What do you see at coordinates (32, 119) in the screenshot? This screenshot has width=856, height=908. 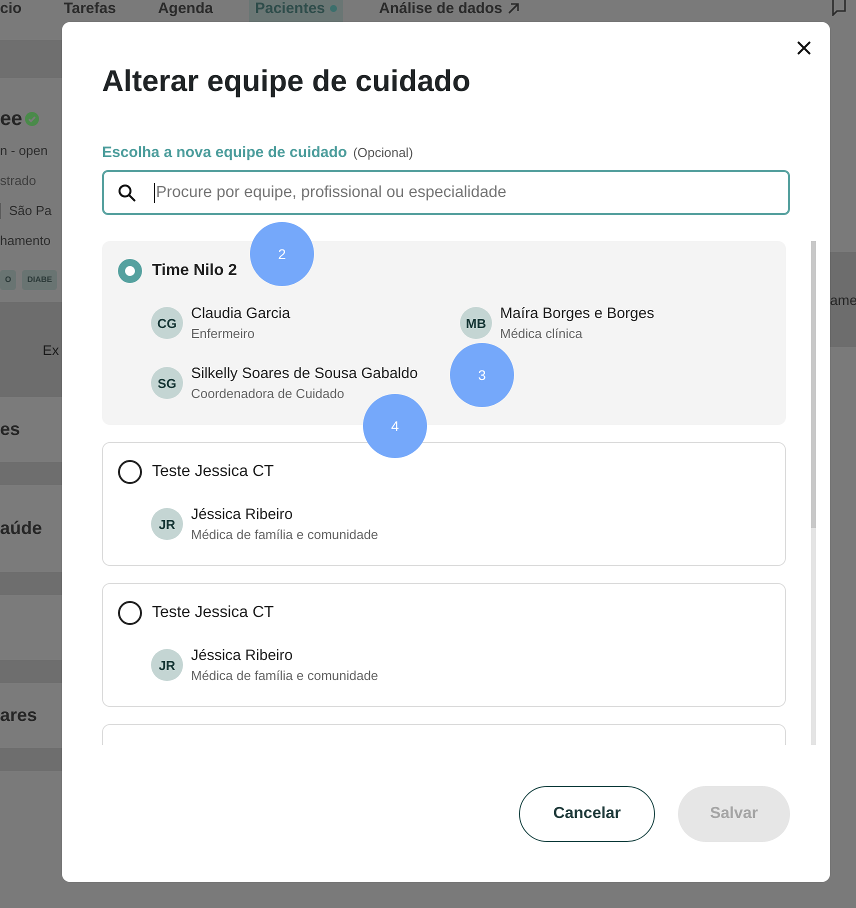 I see `check-icon` at bounding box center [32, 119].